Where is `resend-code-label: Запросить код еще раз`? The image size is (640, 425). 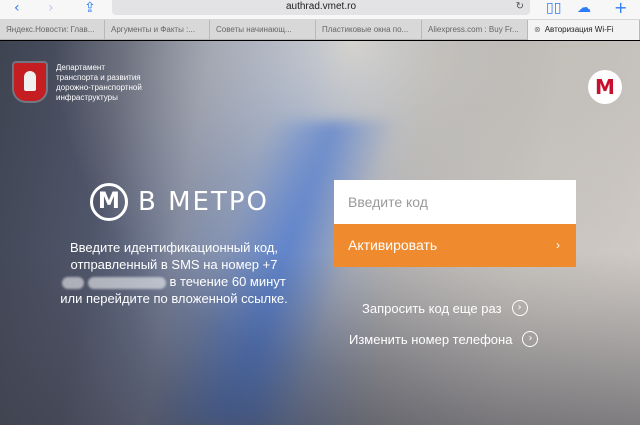 resend-code-label: Запросить код еще раз is located at coordinates (432, 308).